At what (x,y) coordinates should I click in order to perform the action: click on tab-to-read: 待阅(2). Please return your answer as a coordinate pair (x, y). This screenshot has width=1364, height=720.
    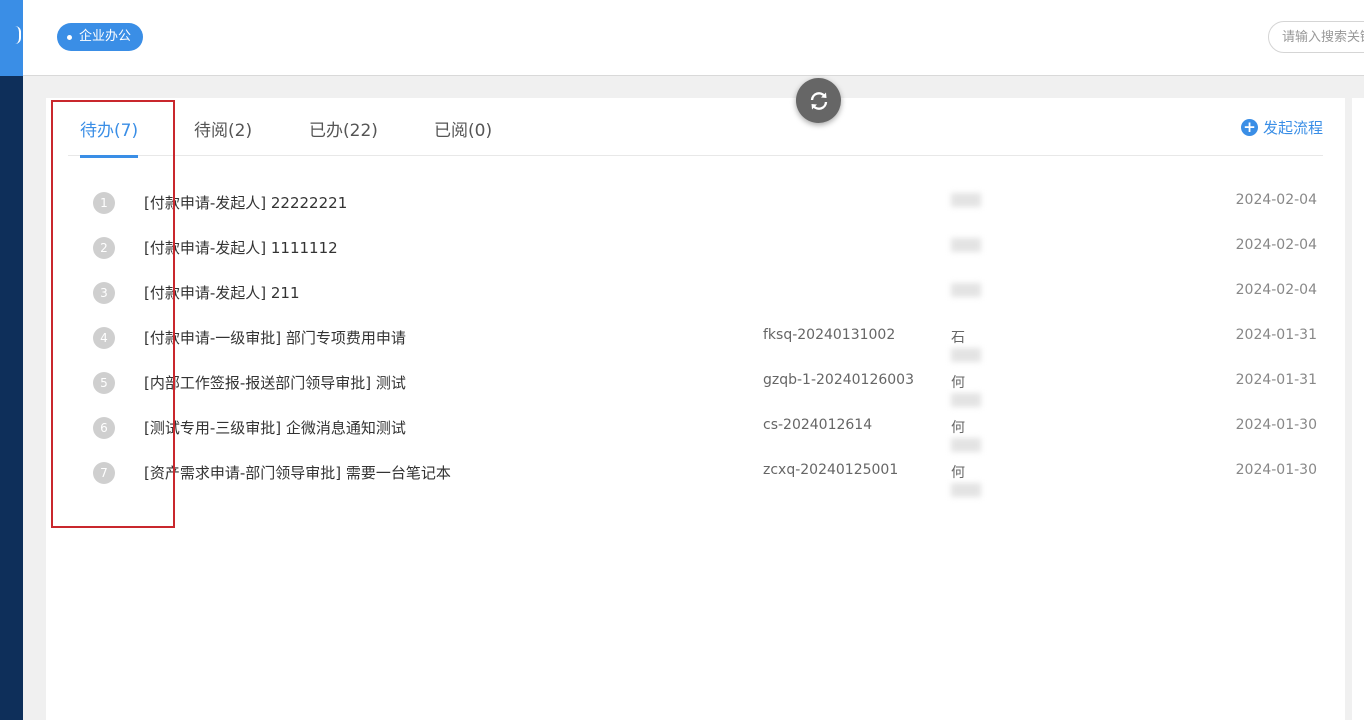
    Looking at the image, I should click on (223, 136).